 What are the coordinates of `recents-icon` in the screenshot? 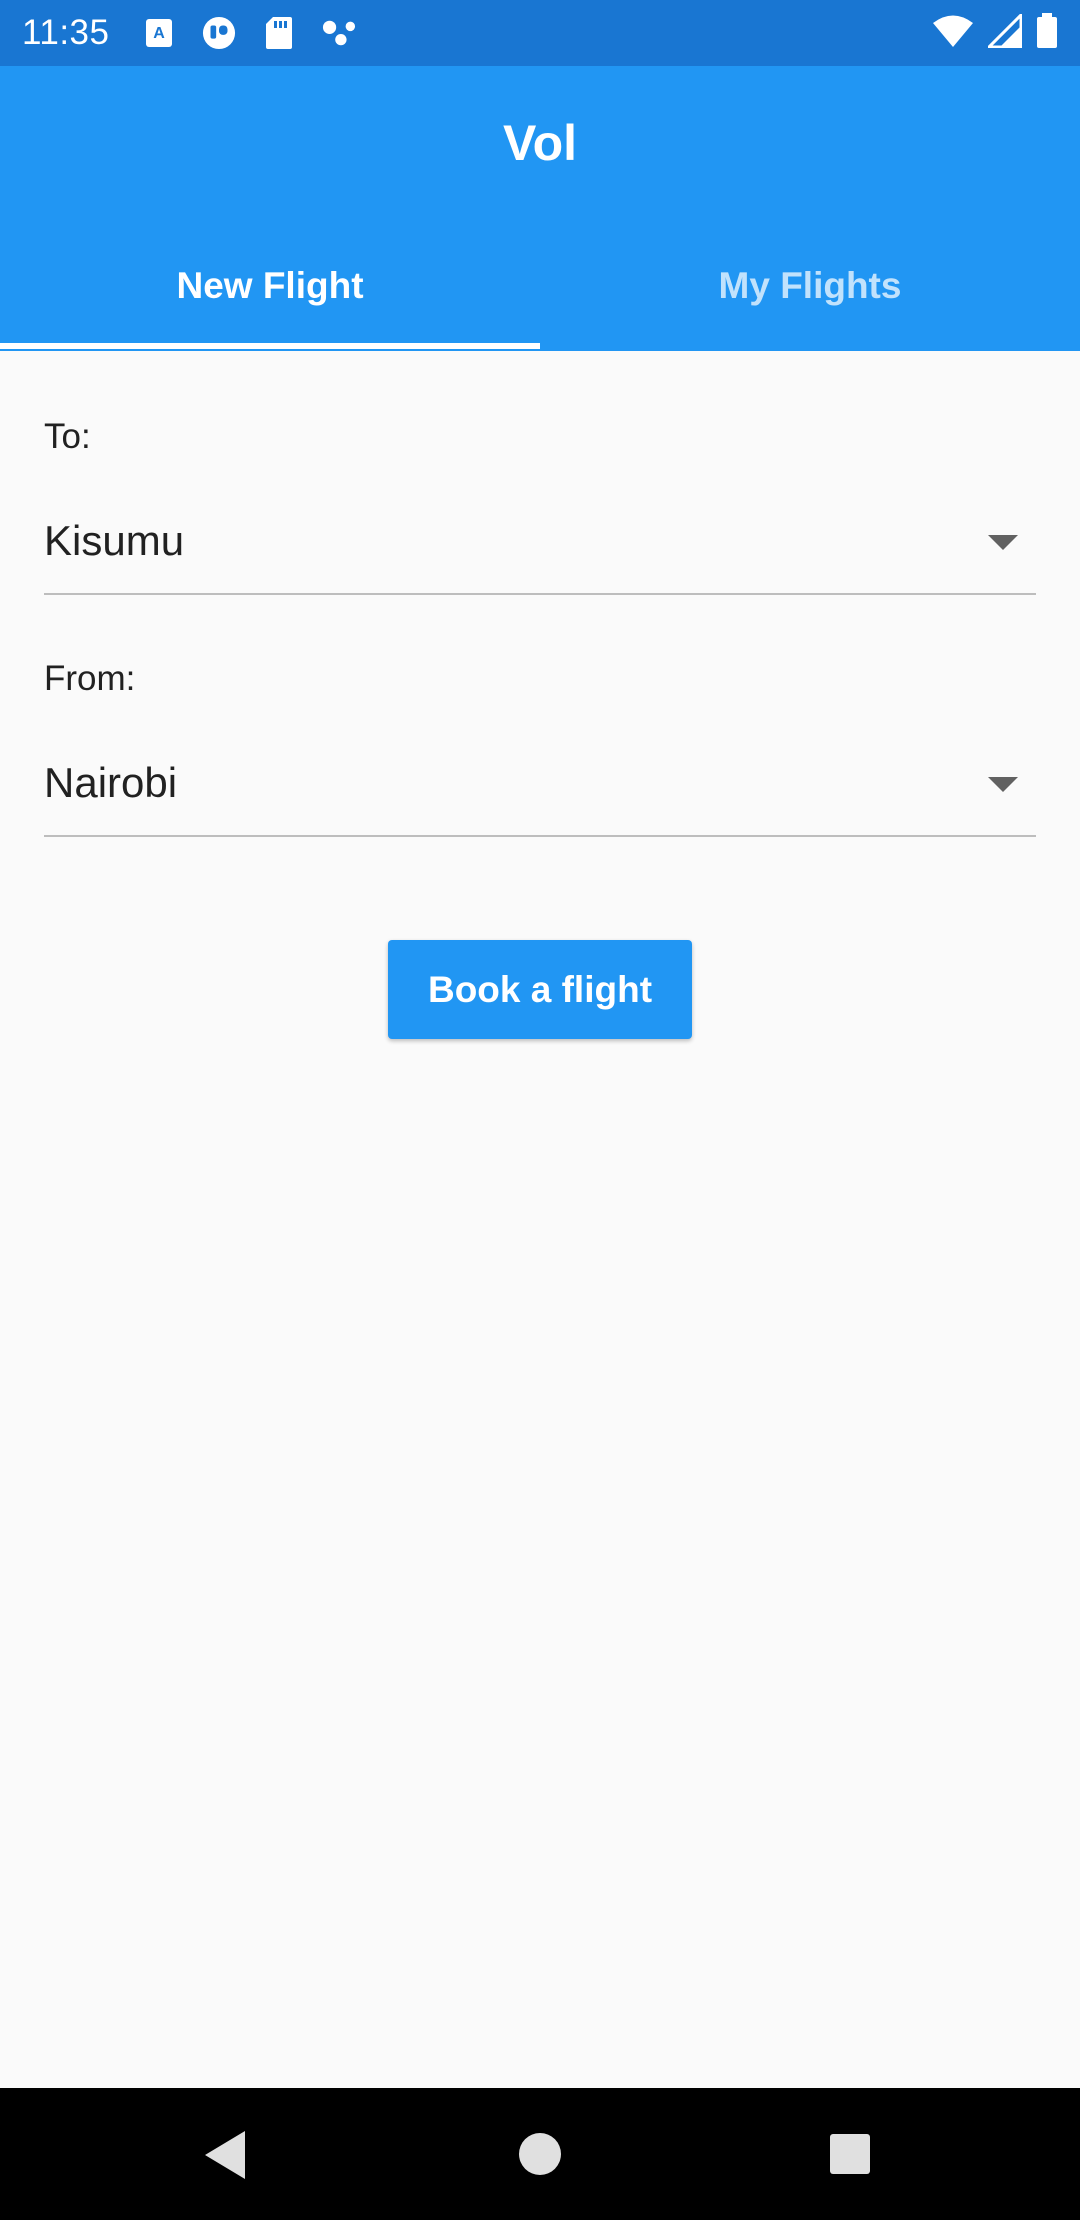 It's located at (850, 2154).